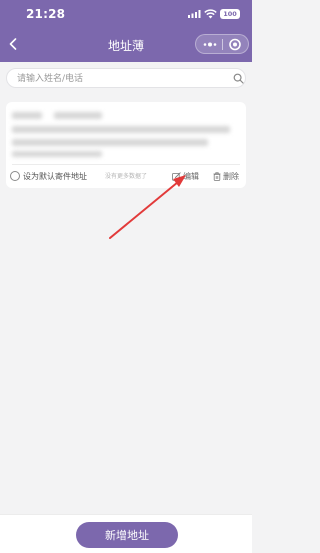 The height and width of the screenshot is (553, 320). I want to click on search-input, so click(117, 78).